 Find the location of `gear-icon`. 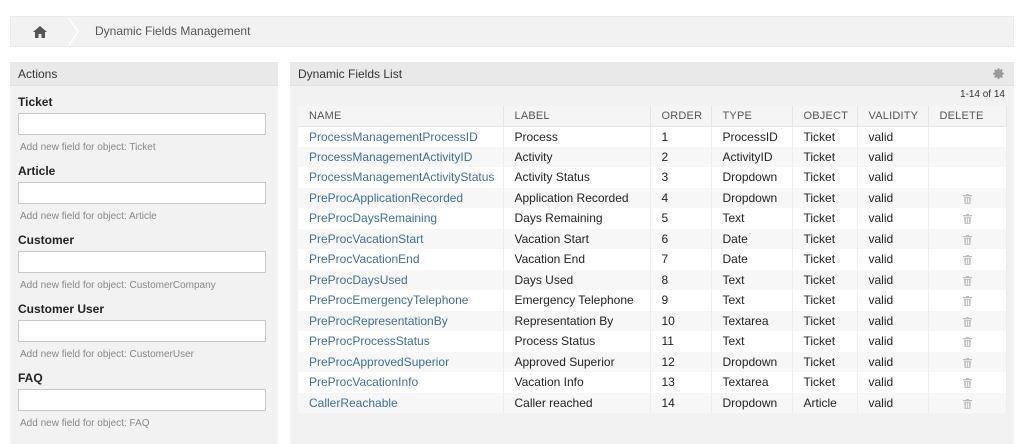

gear-icon is located at coordinates (998, 73).